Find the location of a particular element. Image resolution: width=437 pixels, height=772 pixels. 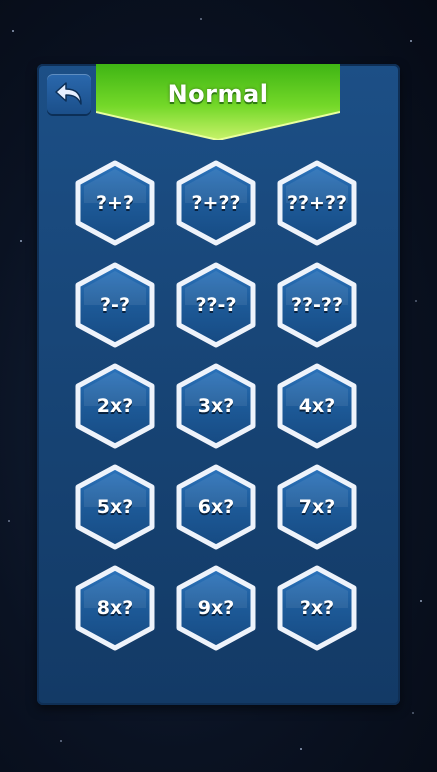

page-title: Normal is located at coordinates (218, 94).